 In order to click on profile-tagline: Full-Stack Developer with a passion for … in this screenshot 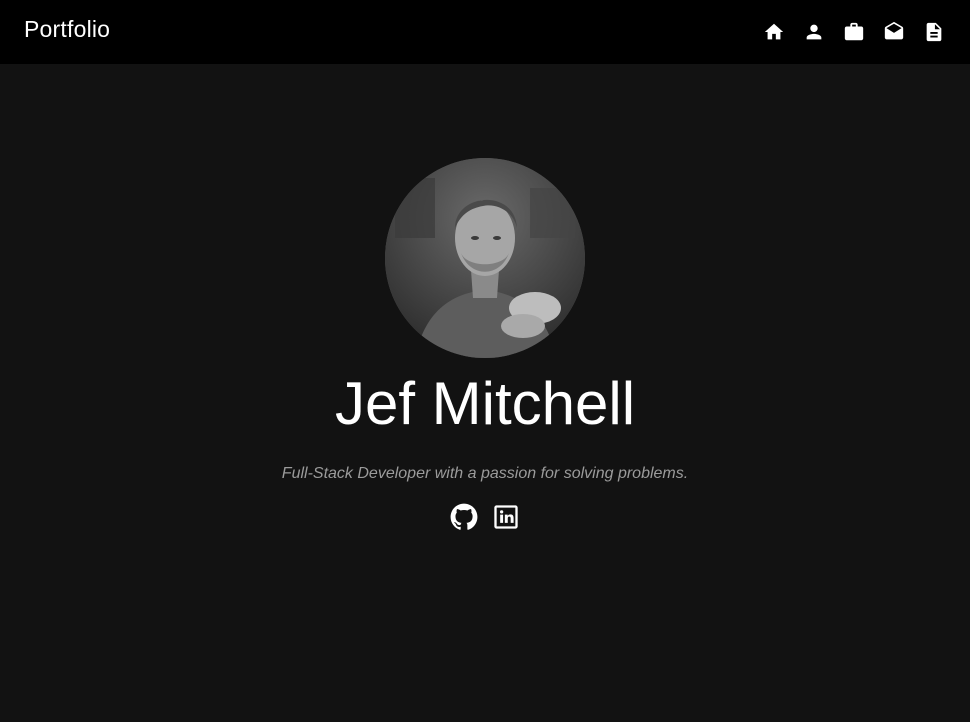, I will do `click(485, 473)`.